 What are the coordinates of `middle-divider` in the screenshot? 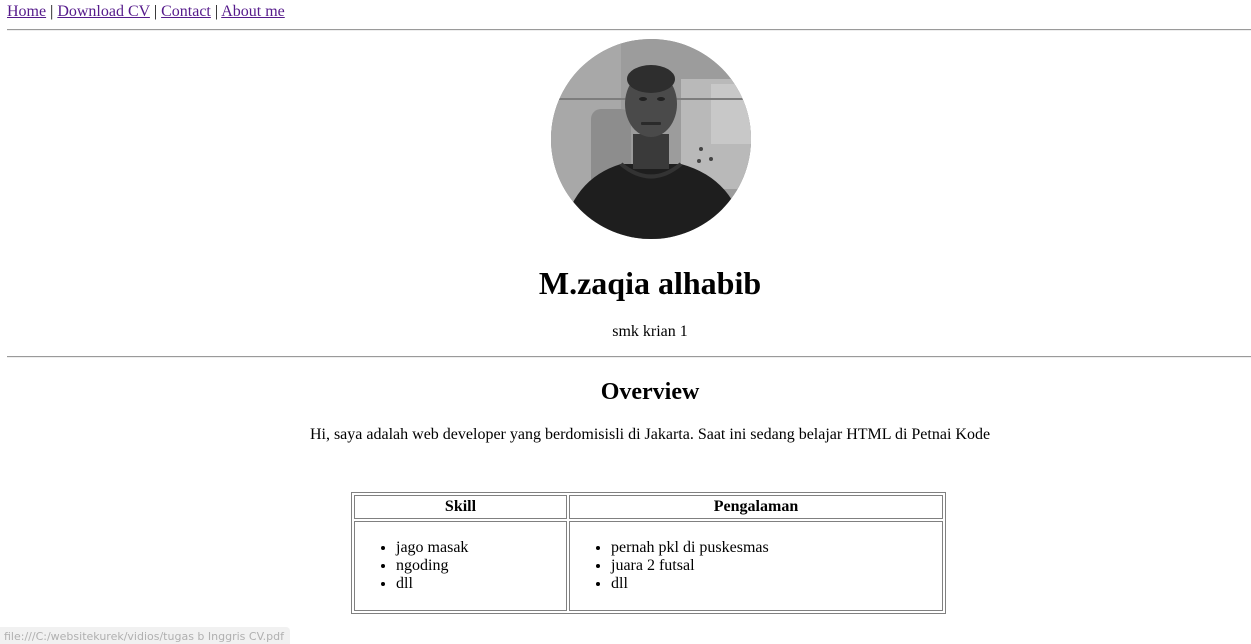 It's located at (629, 357).